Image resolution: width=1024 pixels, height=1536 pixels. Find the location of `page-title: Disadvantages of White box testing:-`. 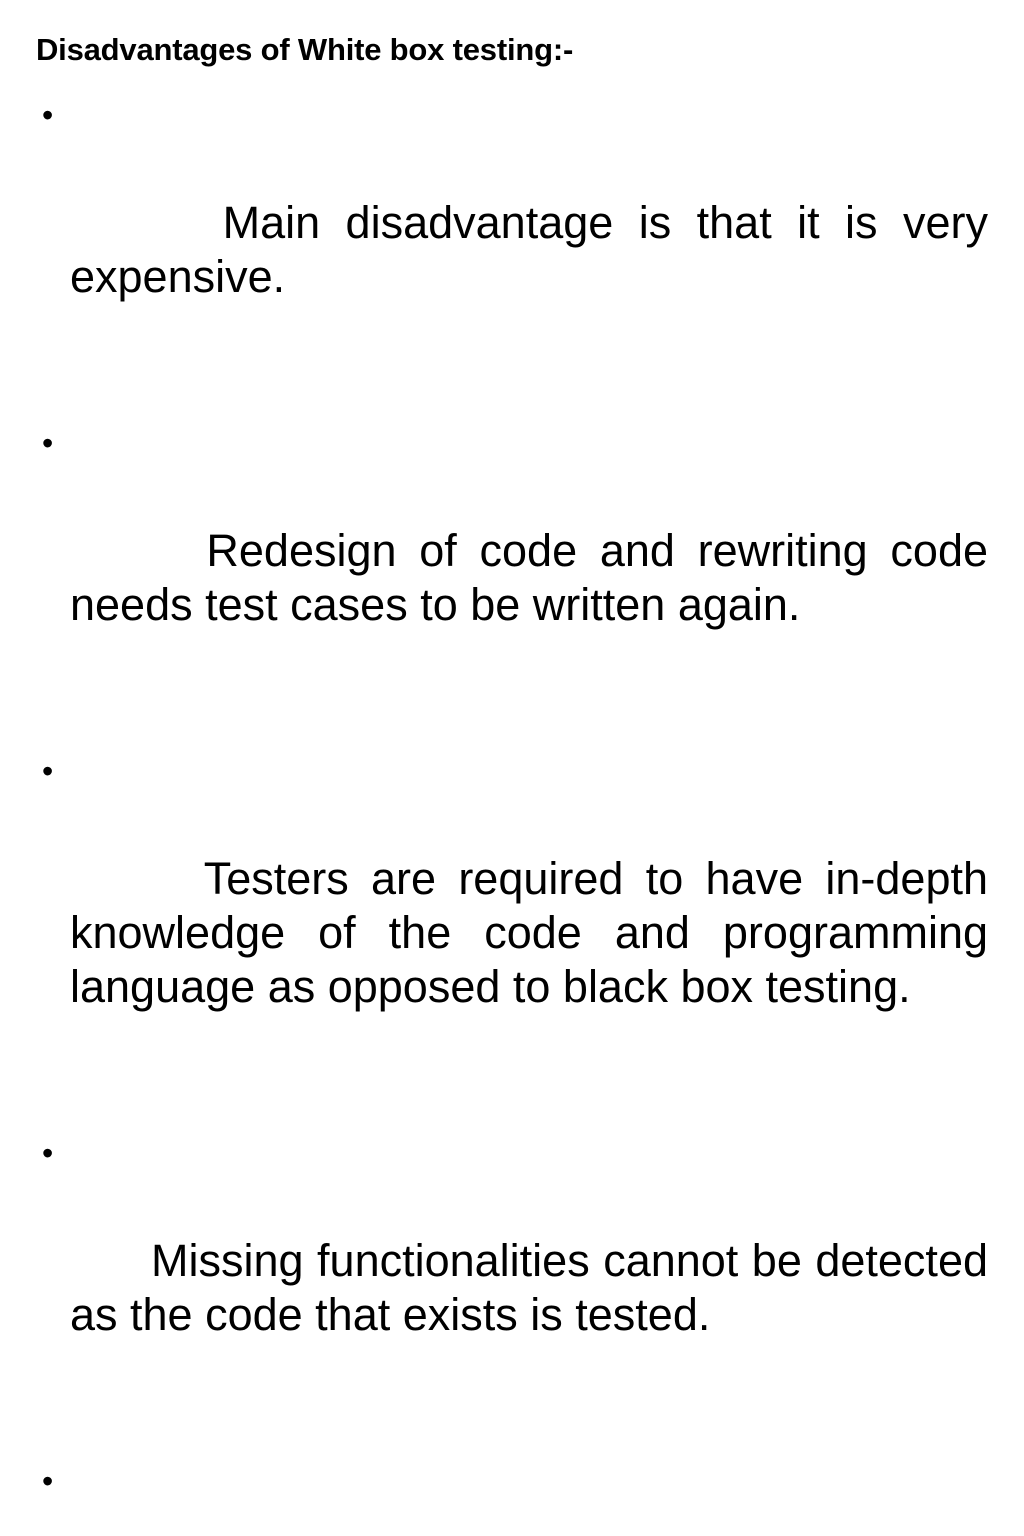

page-title: Disadvantages of White box testing:- is located at coordinates (305, 49).